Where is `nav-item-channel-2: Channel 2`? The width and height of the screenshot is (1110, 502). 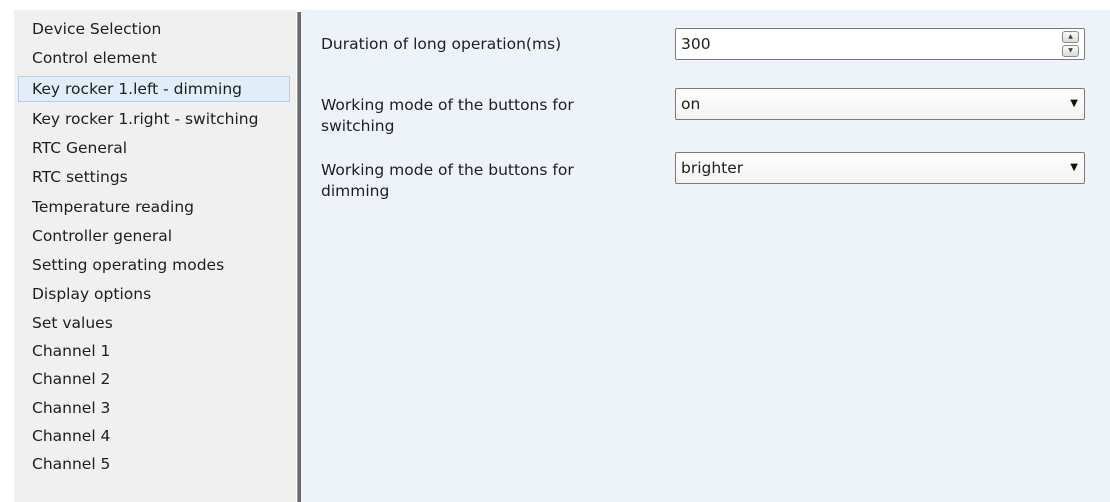 nav-item-channel-2: Channel 2 is located at coordinates (154, 379).